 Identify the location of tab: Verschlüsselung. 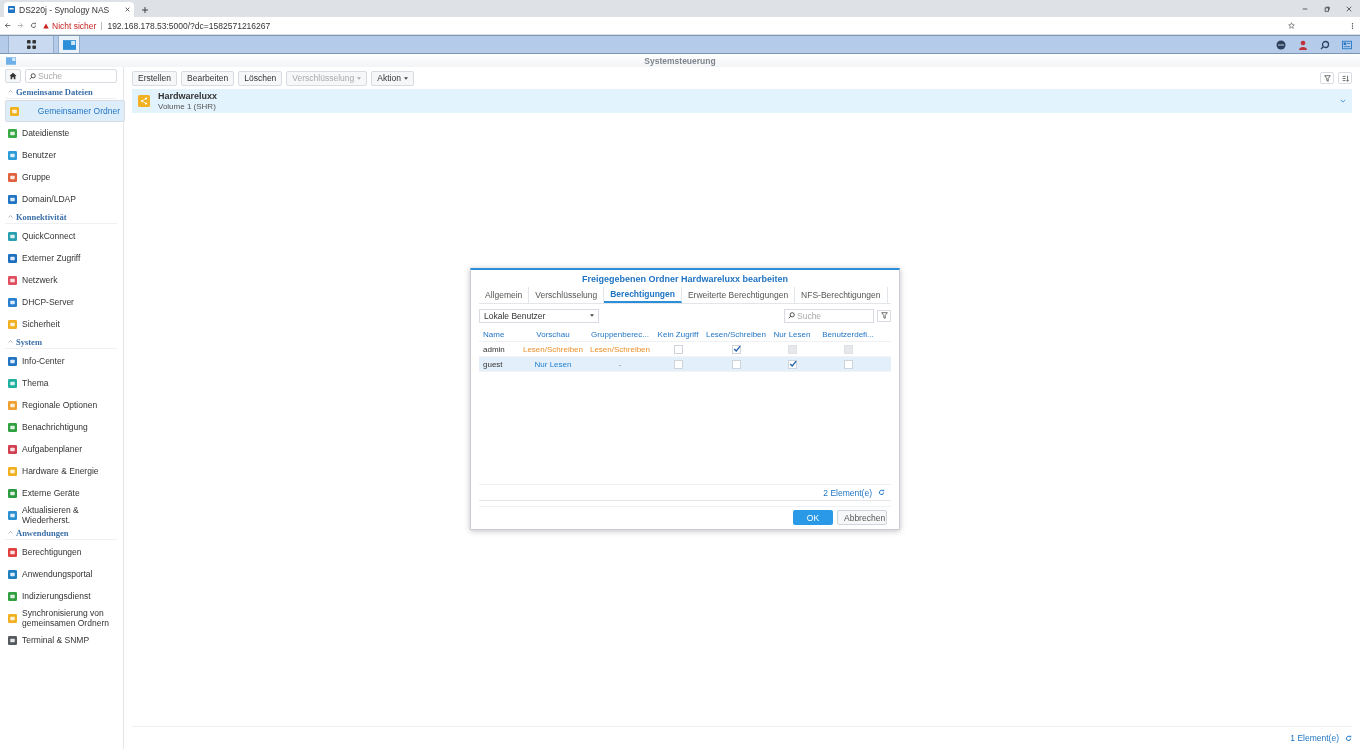
(567, 295).